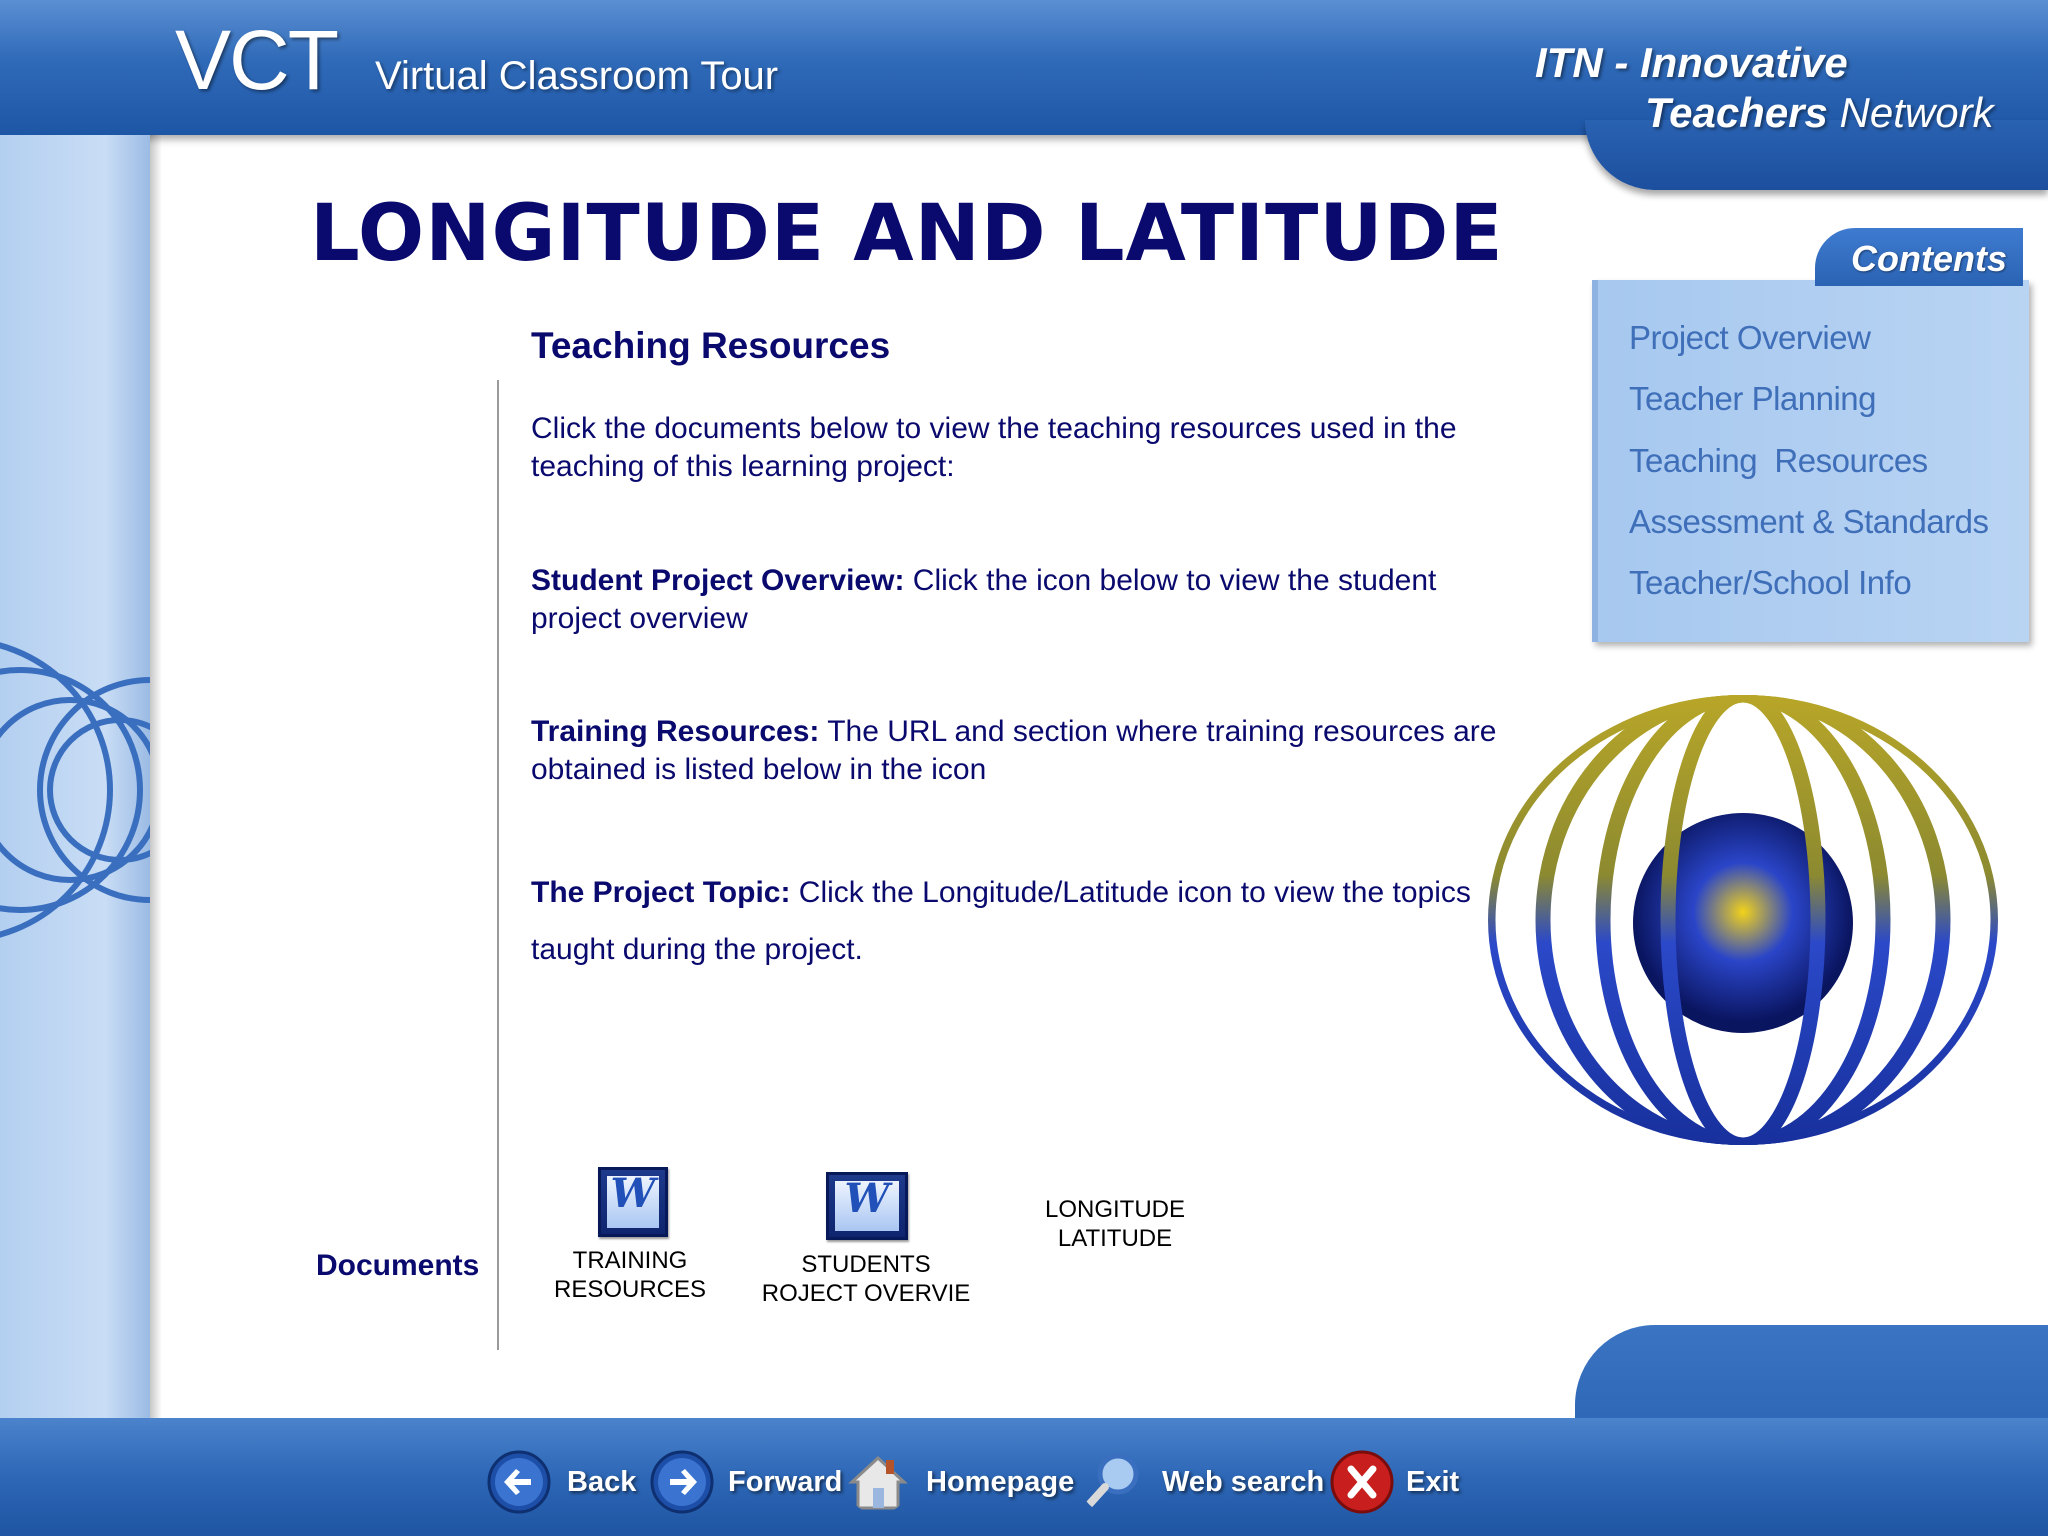 The height and width of the screenshot is (1536, 2048). Describe the element at coordinates (398, 1265) in the screenshot. I see `documents-label: Documents` at that location.